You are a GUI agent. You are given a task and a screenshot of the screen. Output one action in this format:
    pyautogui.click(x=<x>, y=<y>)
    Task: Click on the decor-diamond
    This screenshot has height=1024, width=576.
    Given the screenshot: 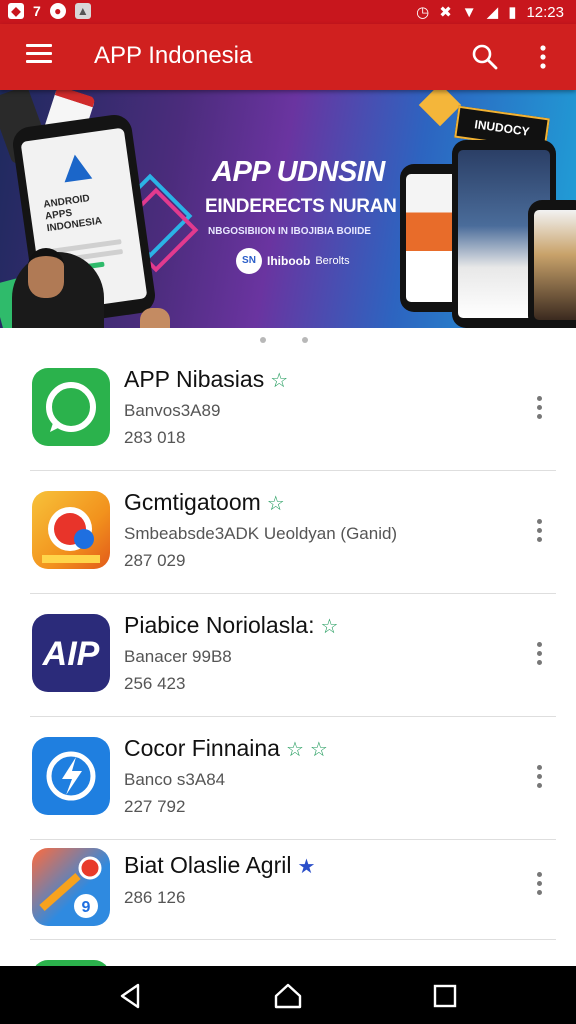 What is the action you would take?
    pyautogui.click(x=440, y=108)
    